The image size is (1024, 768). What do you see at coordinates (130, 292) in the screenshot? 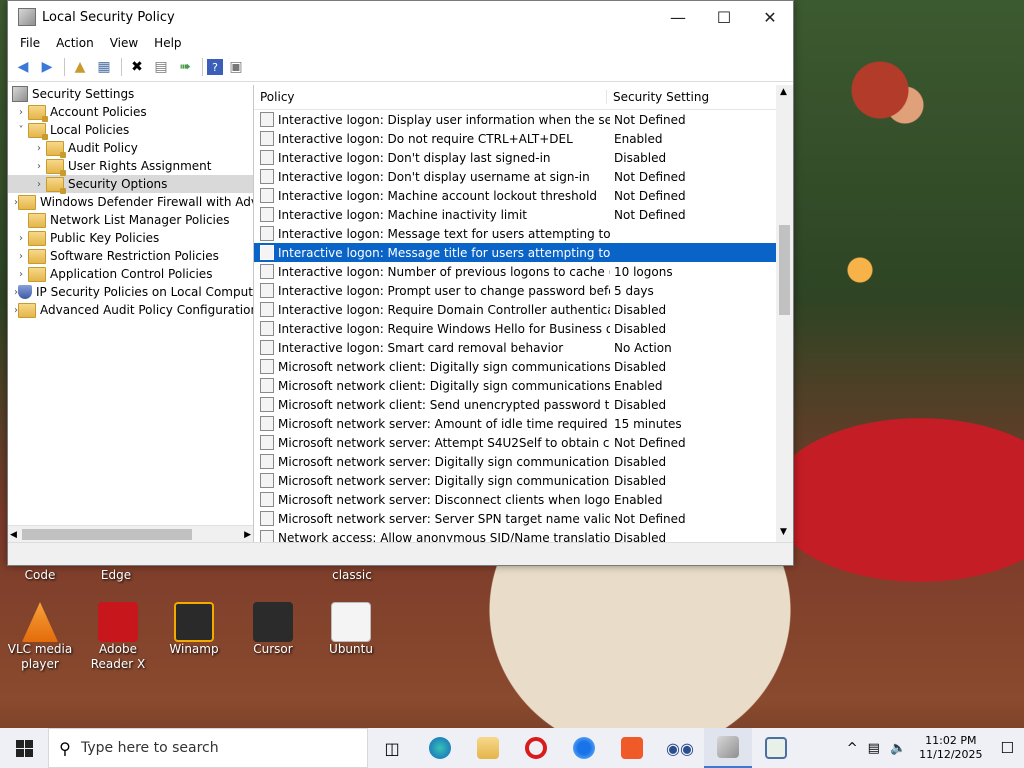
I see `tree-item: › IP Security Policies on Local Compute` at bounding box center [130, 292].